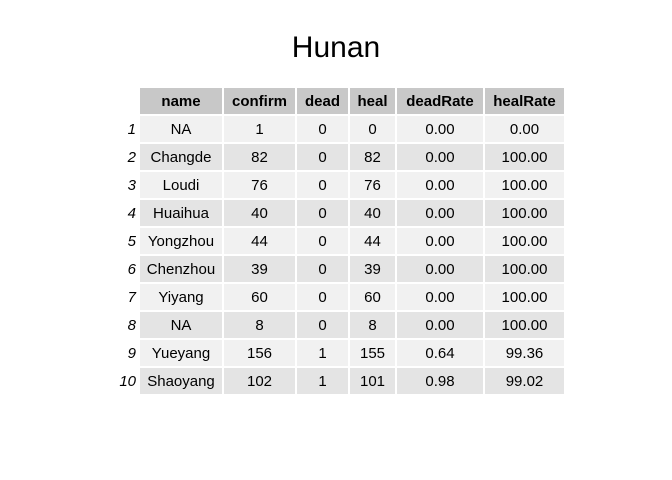  Describe the element at coordinates (181, 269) in the screenshot. I see `cell-name: Chenzhou` at that location.